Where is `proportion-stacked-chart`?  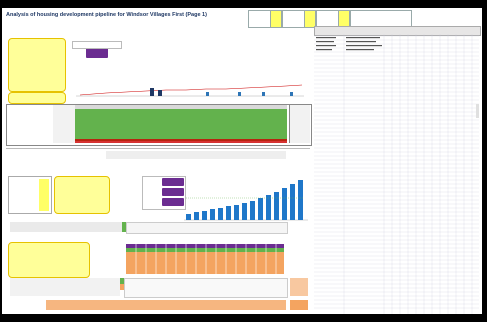
proportion-stacked-chart is located at coordinates (205, 259).